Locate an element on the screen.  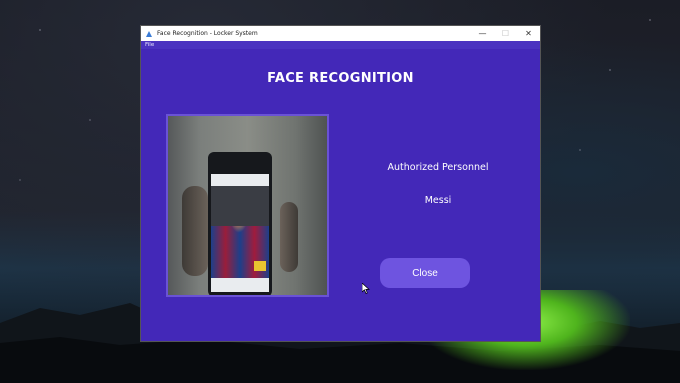
title-bar: Face Recognition - Locker System — ☐ ✕ is located at coordinates (340, 33).